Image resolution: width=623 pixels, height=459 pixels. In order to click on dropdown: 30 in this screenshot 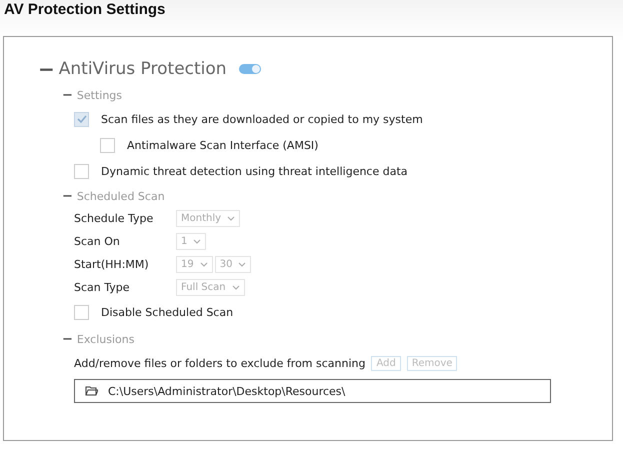, I will do `click(233, 264)`.